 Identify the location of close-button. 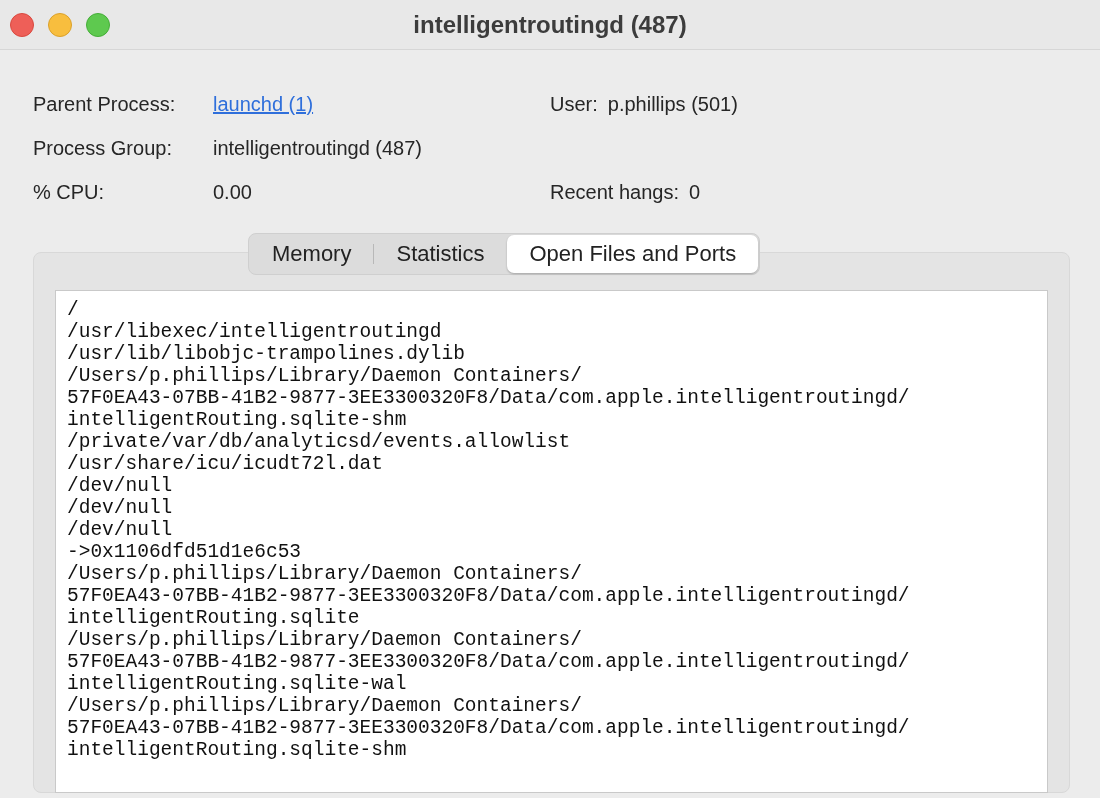
(22, 24).